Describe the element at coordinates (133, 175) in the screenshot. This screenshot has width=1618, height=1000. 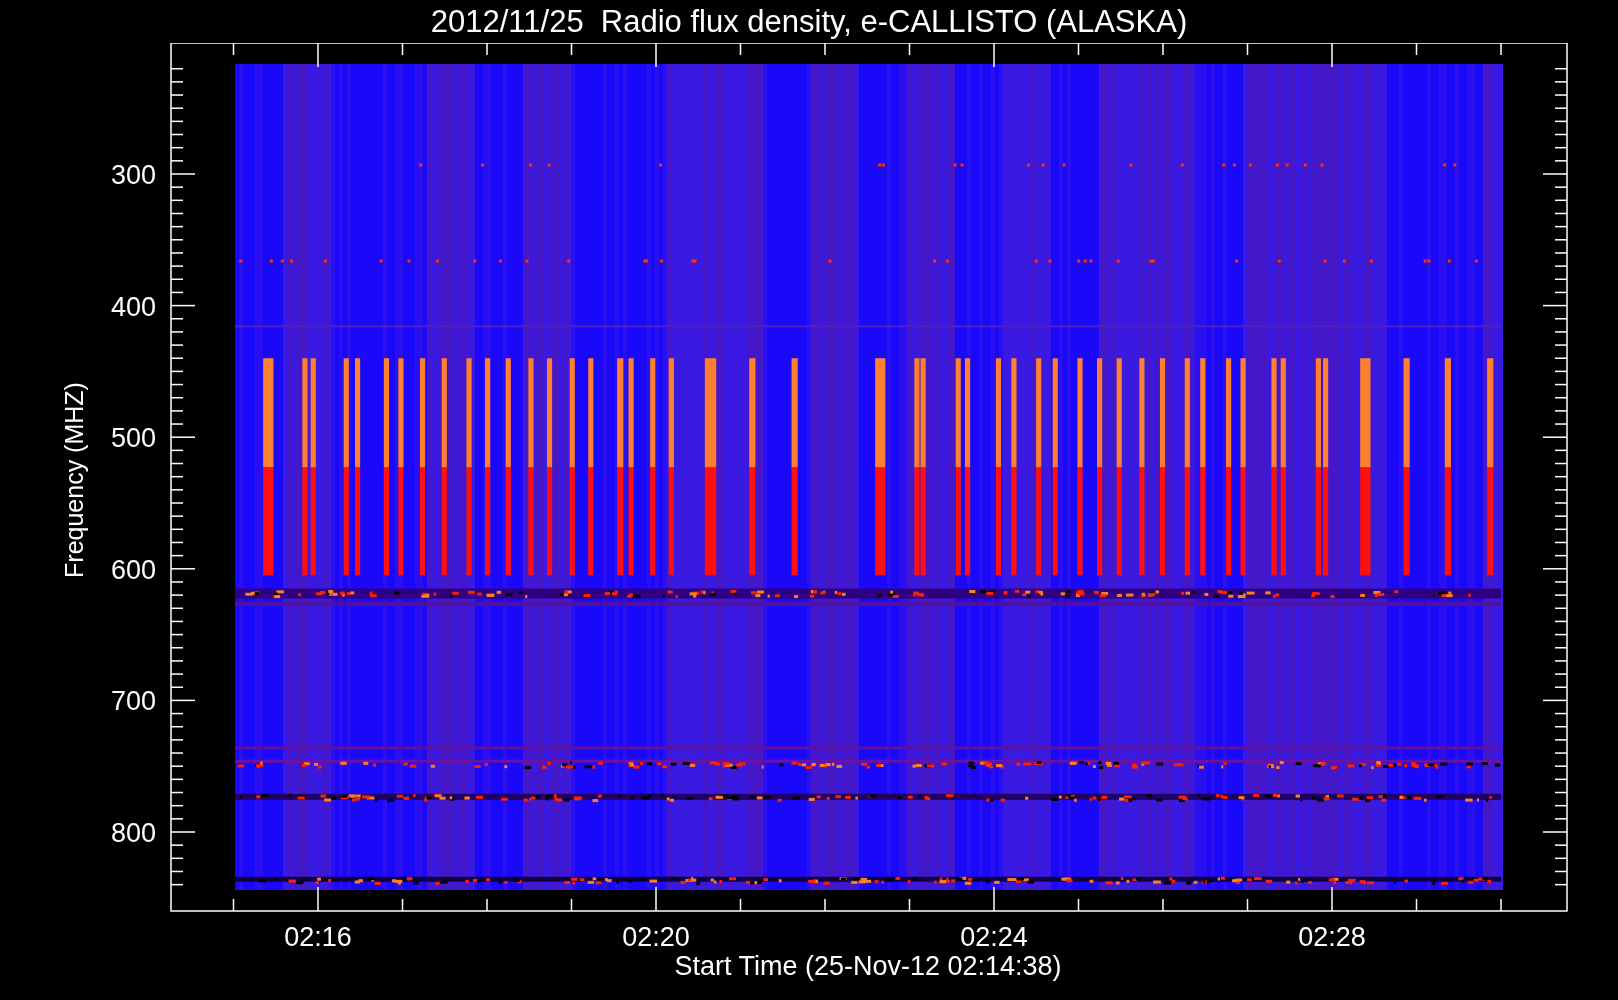
I see `tick-label: 300` at that location.